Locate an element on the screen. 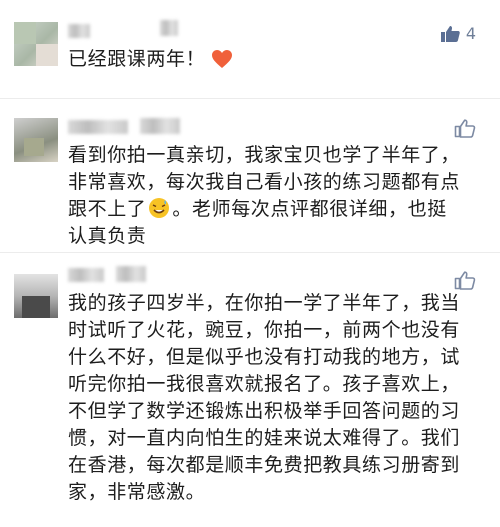 The width and height of the screenshot is (500, 527). heart-emoji is located at coordinates (222, 59).